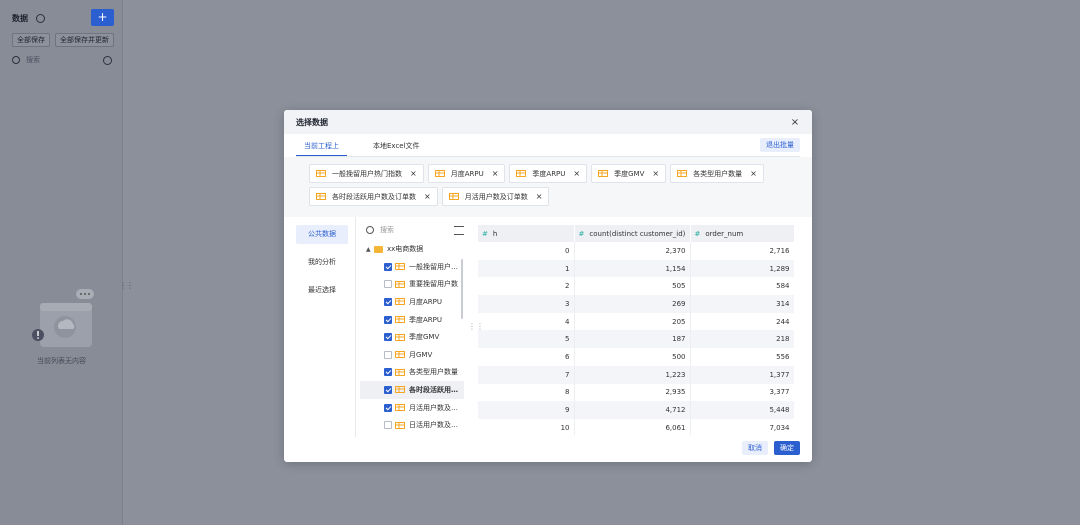 The image size is (1080, 525). Describe the element at coordinates (433, 372) in the screenshot. I see `tree-item-label: 各类型用户数量` at that location.